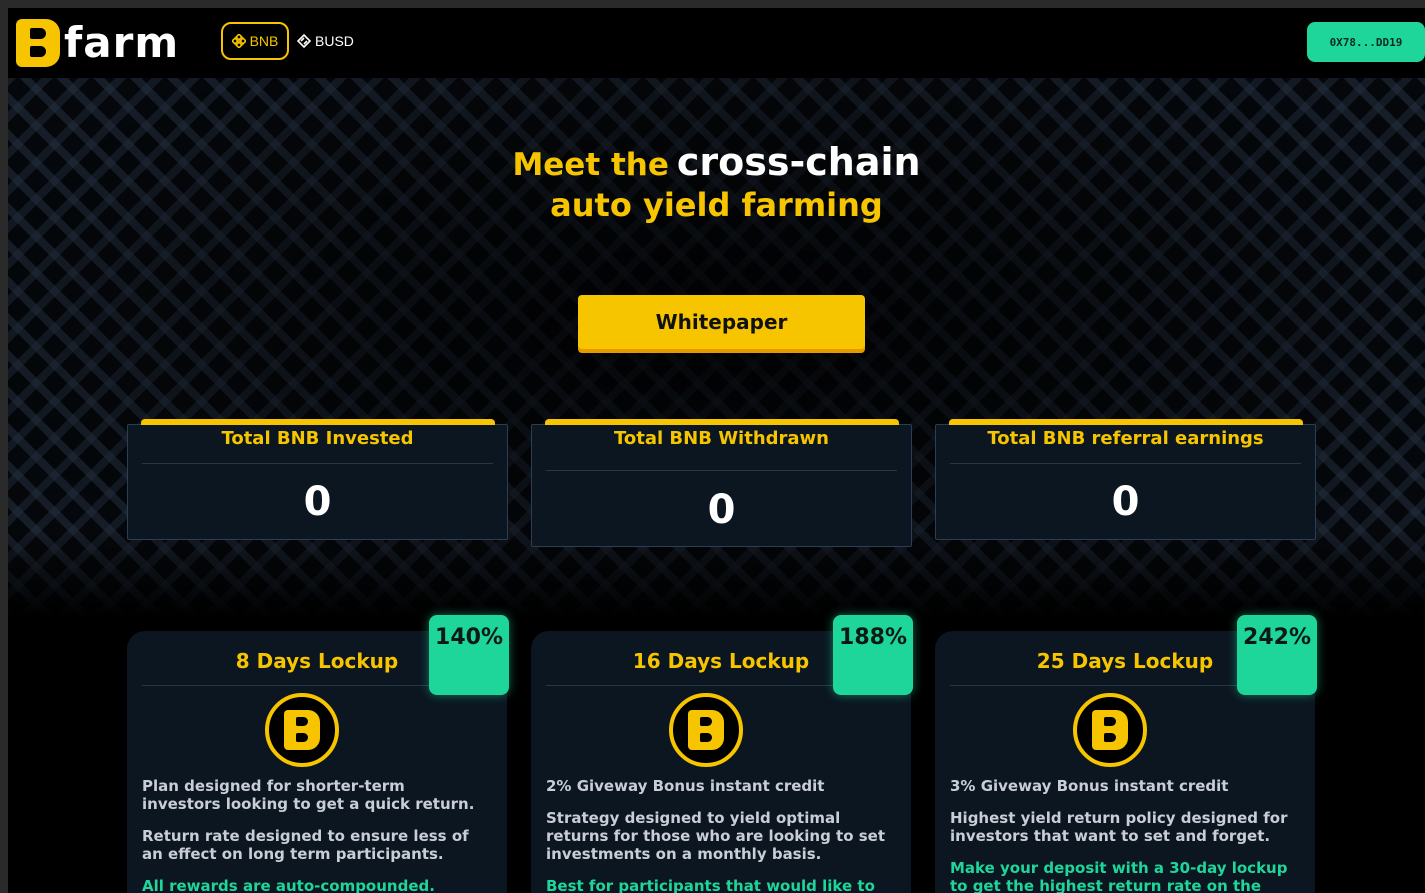 The height and width of the screenshot is (893, 1425). I want to click on whitepaper-button: Whitepaper, so click(721, 322).